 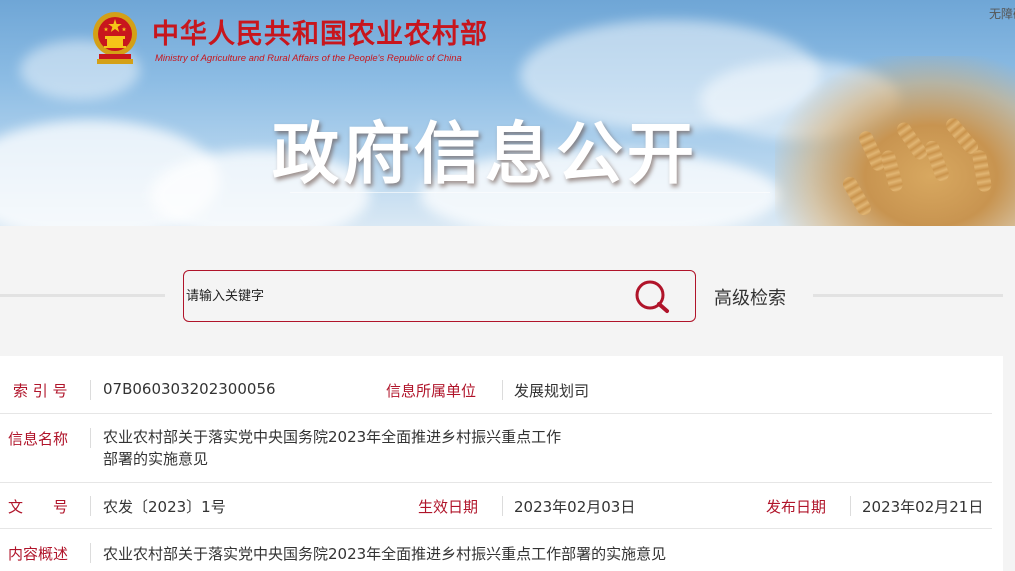 I want to click on ministry-name-cn: 中华人民共和国农业农村部, so click(x=320, y=34).